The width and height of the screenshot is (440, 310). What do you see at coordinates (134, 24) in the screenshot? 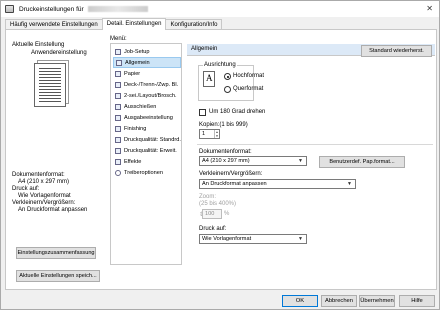
I see `tab-detailed-settings: Detail. Einstellungen` at bounding box center [134, 24].